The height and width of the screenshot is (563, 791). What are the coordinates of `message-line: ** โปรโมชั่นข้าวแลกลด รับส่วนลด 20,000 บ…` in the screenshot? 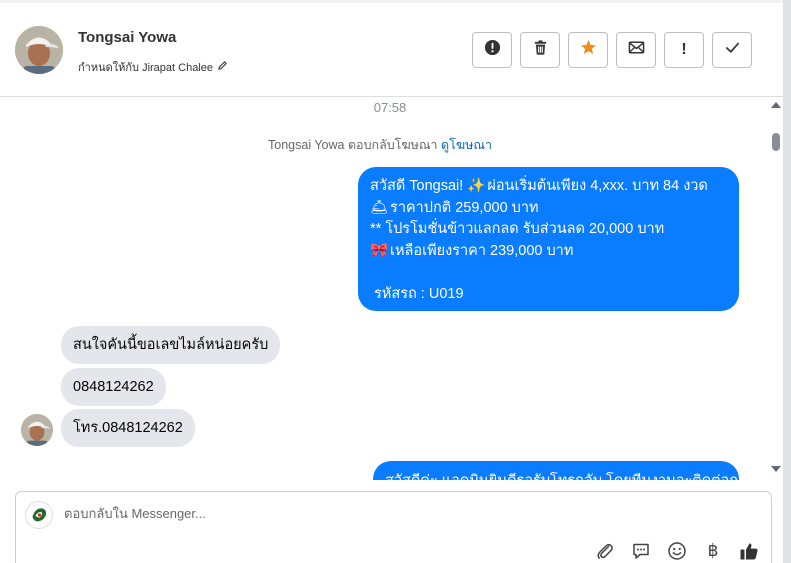 It's located at (517, 229).